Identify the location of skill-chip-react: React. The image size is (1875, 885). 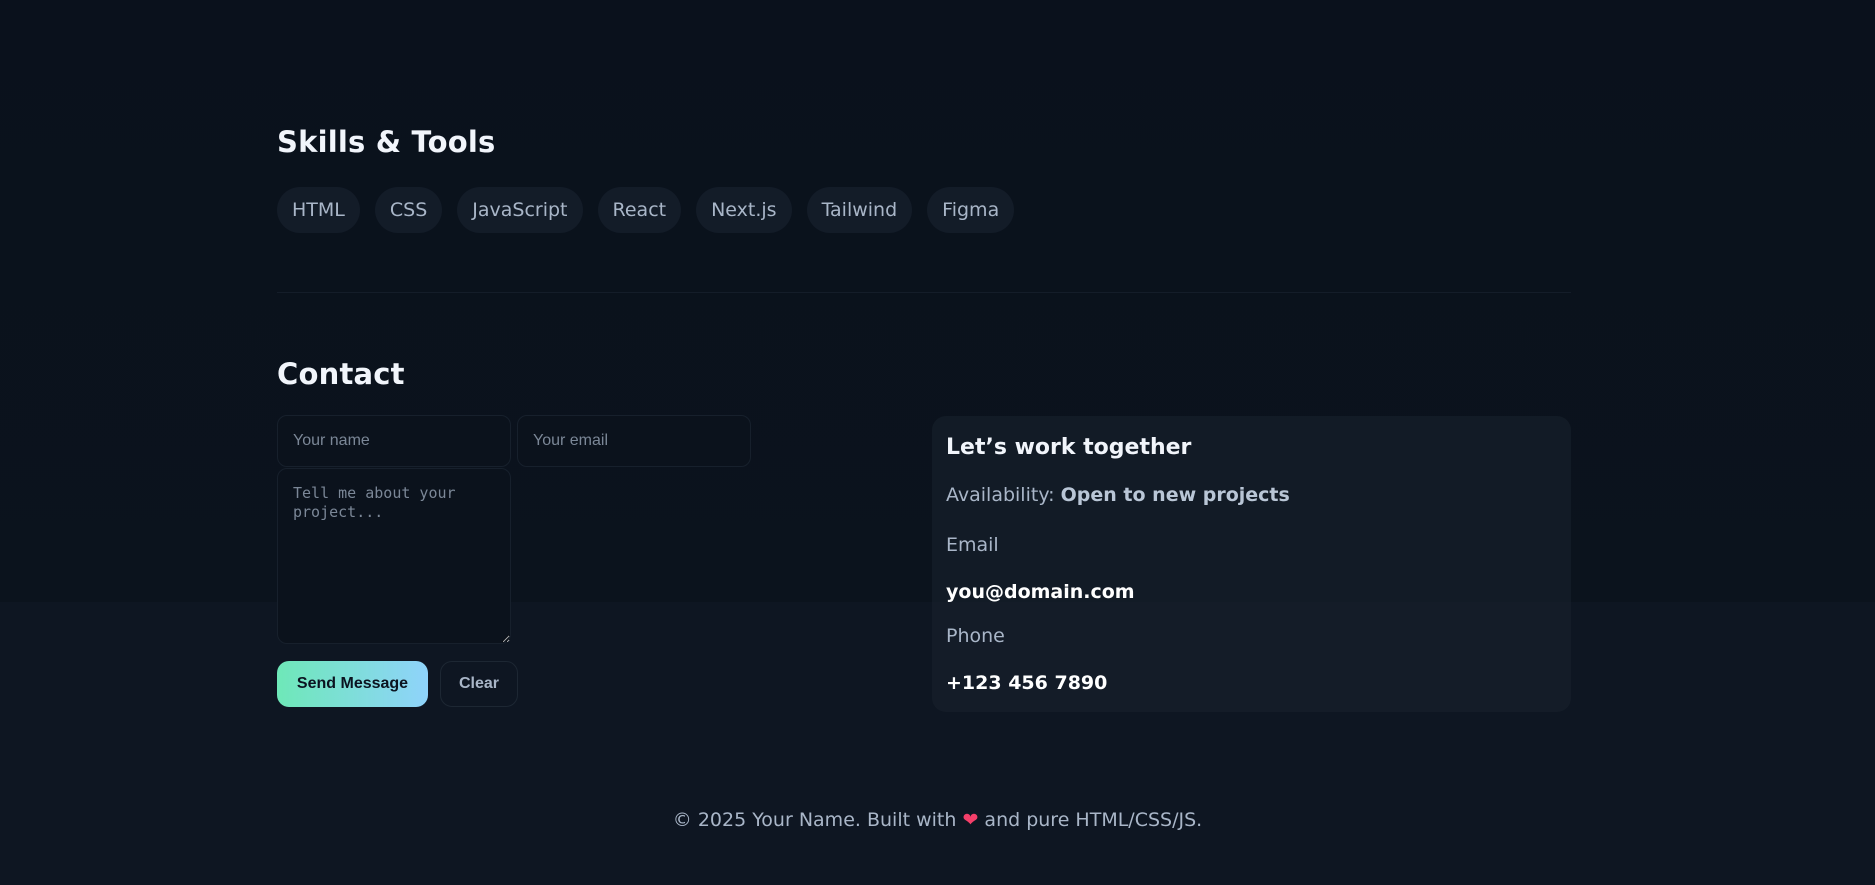
(639, 210).